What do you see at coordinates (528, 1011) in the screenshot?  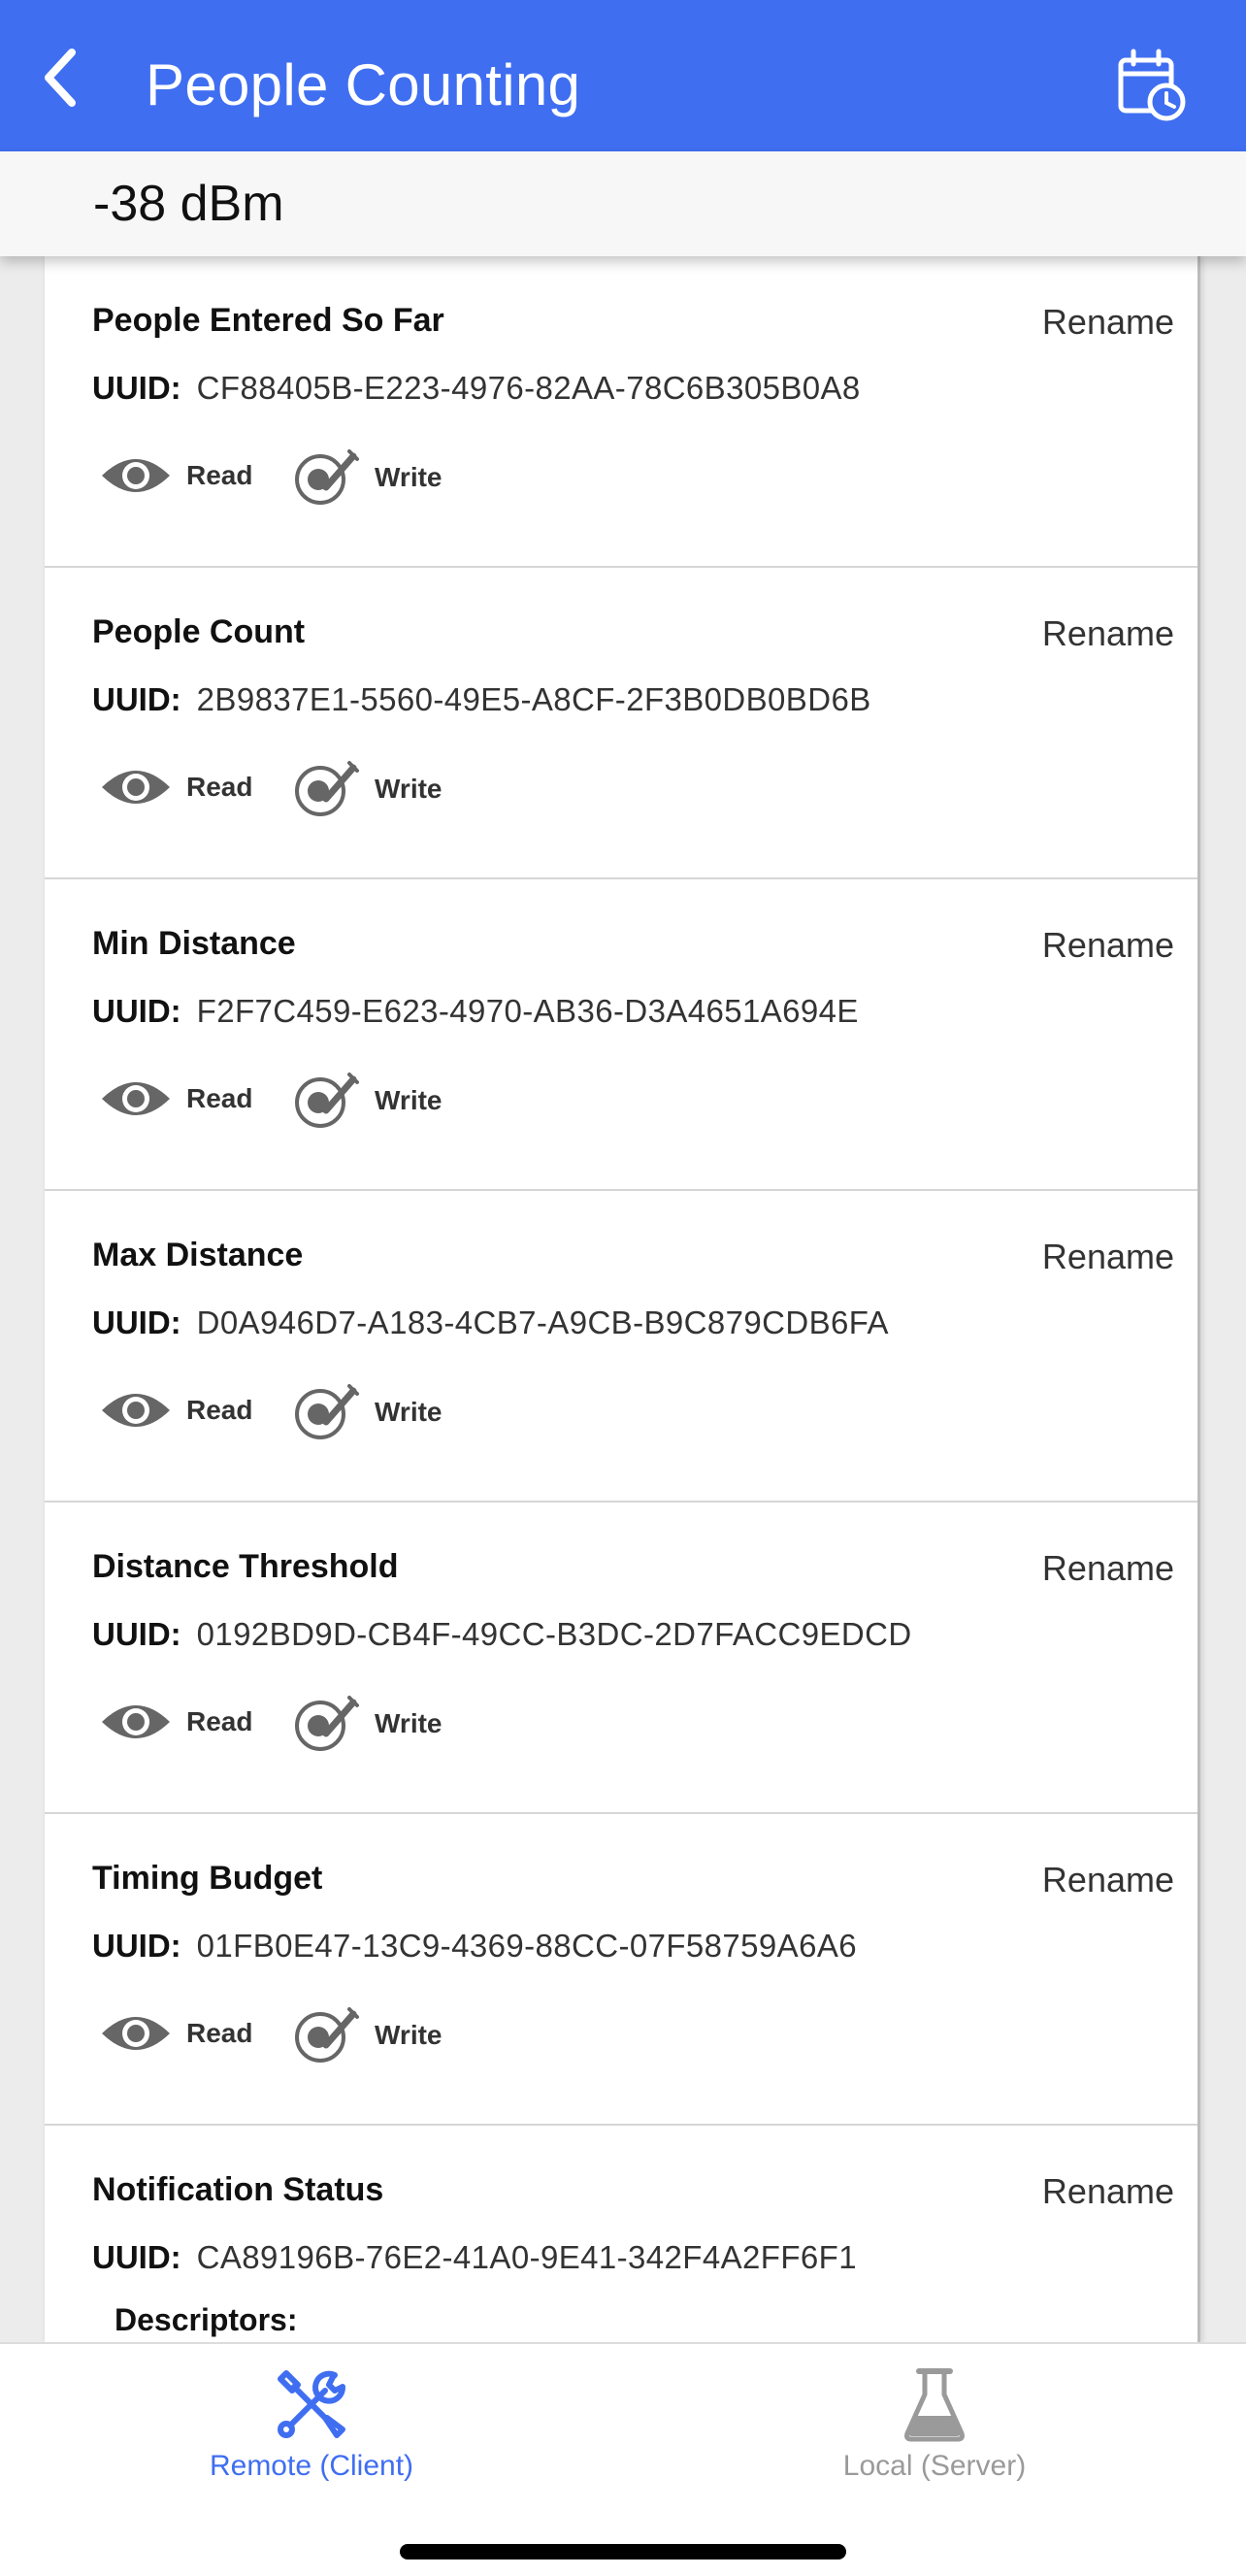 I see `uuid-value: F2F7C459-E623-4970-AB36-D3A4651A694E` at bounding box center [528, 1011].